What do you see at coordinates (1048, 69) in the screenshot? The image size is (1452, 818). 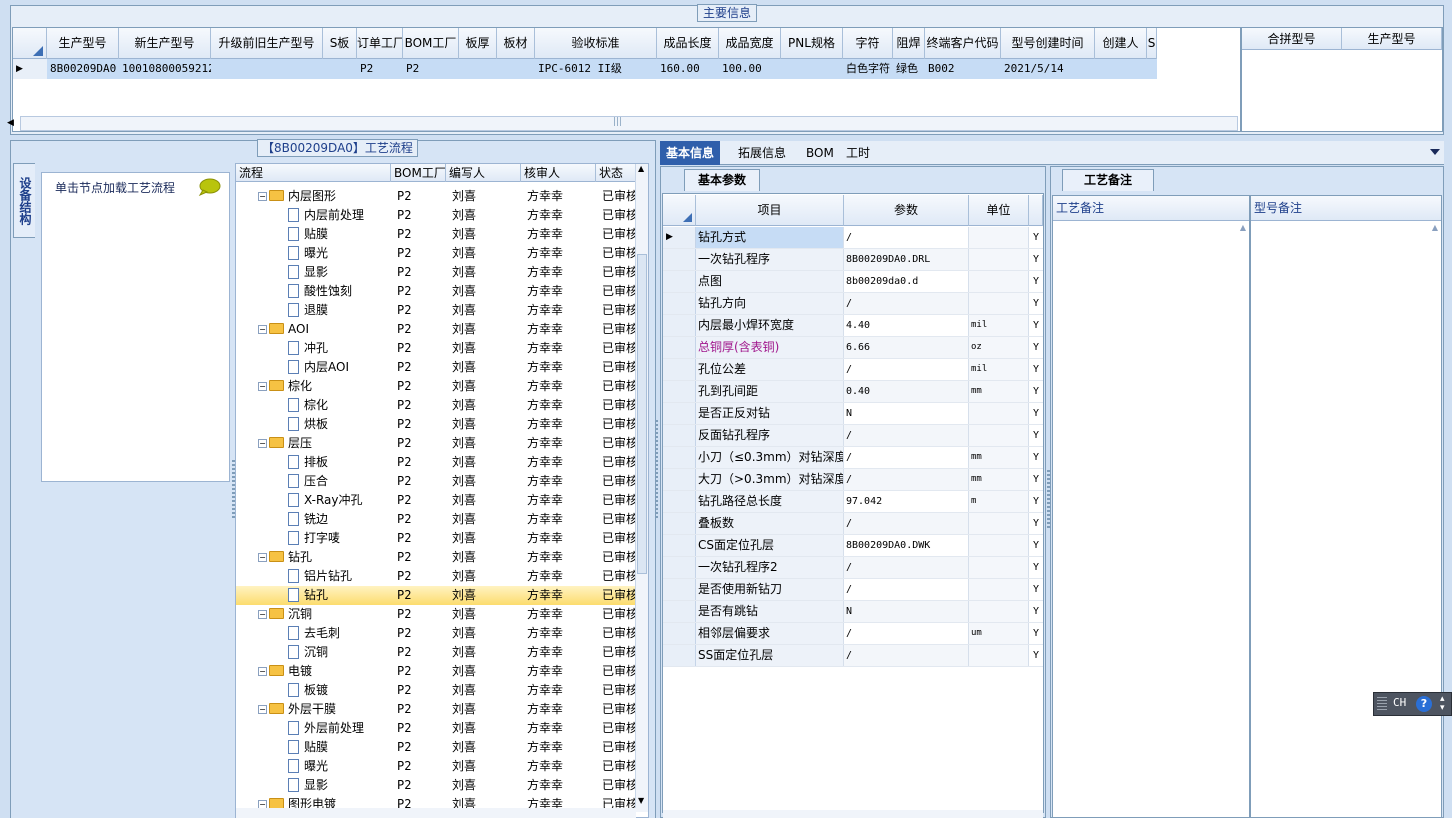 I see `table-cell: 2021/5/14` at bounding box center [1048, 69].